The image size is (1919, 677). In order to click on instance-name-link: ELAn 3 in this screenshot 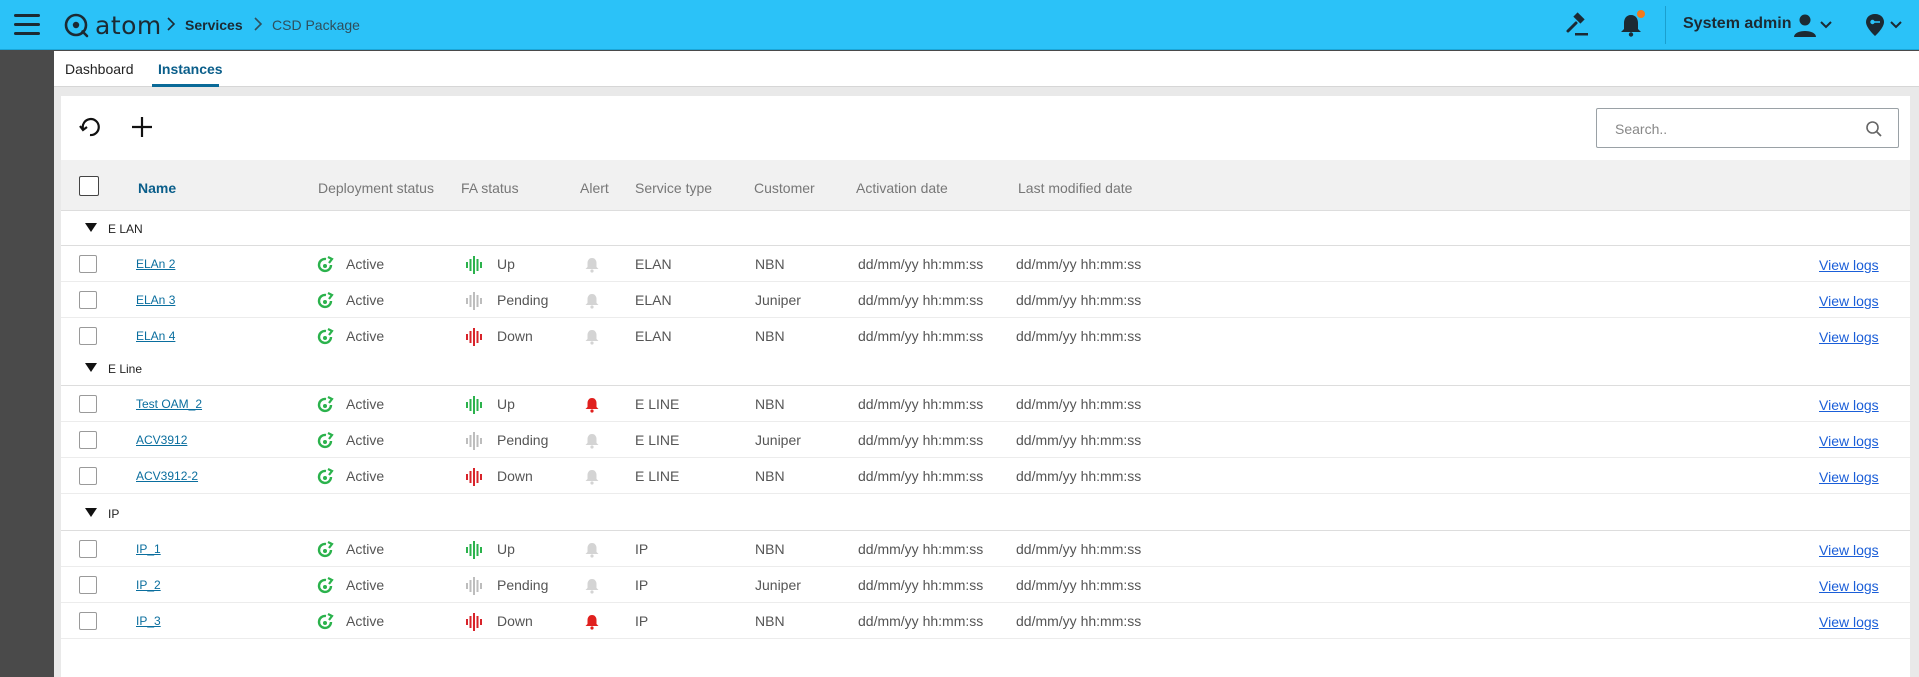, I will do `click(155, 300)`.